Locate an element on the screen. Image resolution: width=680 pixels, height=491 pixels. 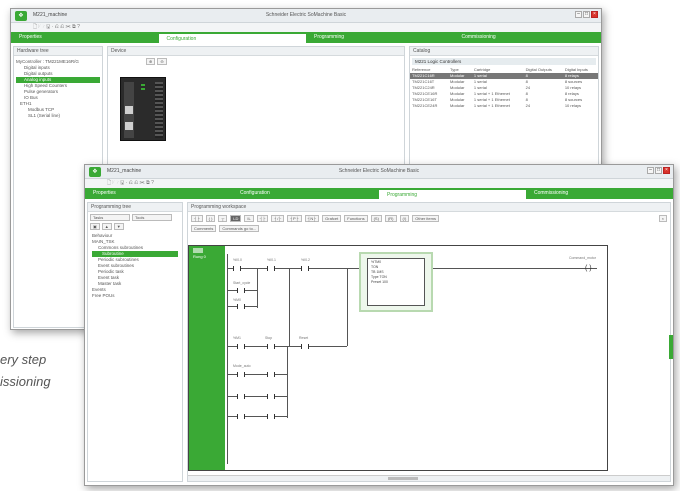
contact-label: %M0 is located at coordinates (237, 300).